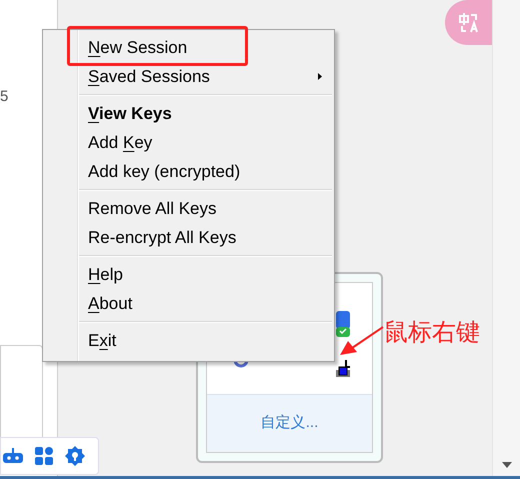  Describe the element at coordinates (432, 333) in the screenshot. I see `annotation-text: 鼠标右键` at that location.